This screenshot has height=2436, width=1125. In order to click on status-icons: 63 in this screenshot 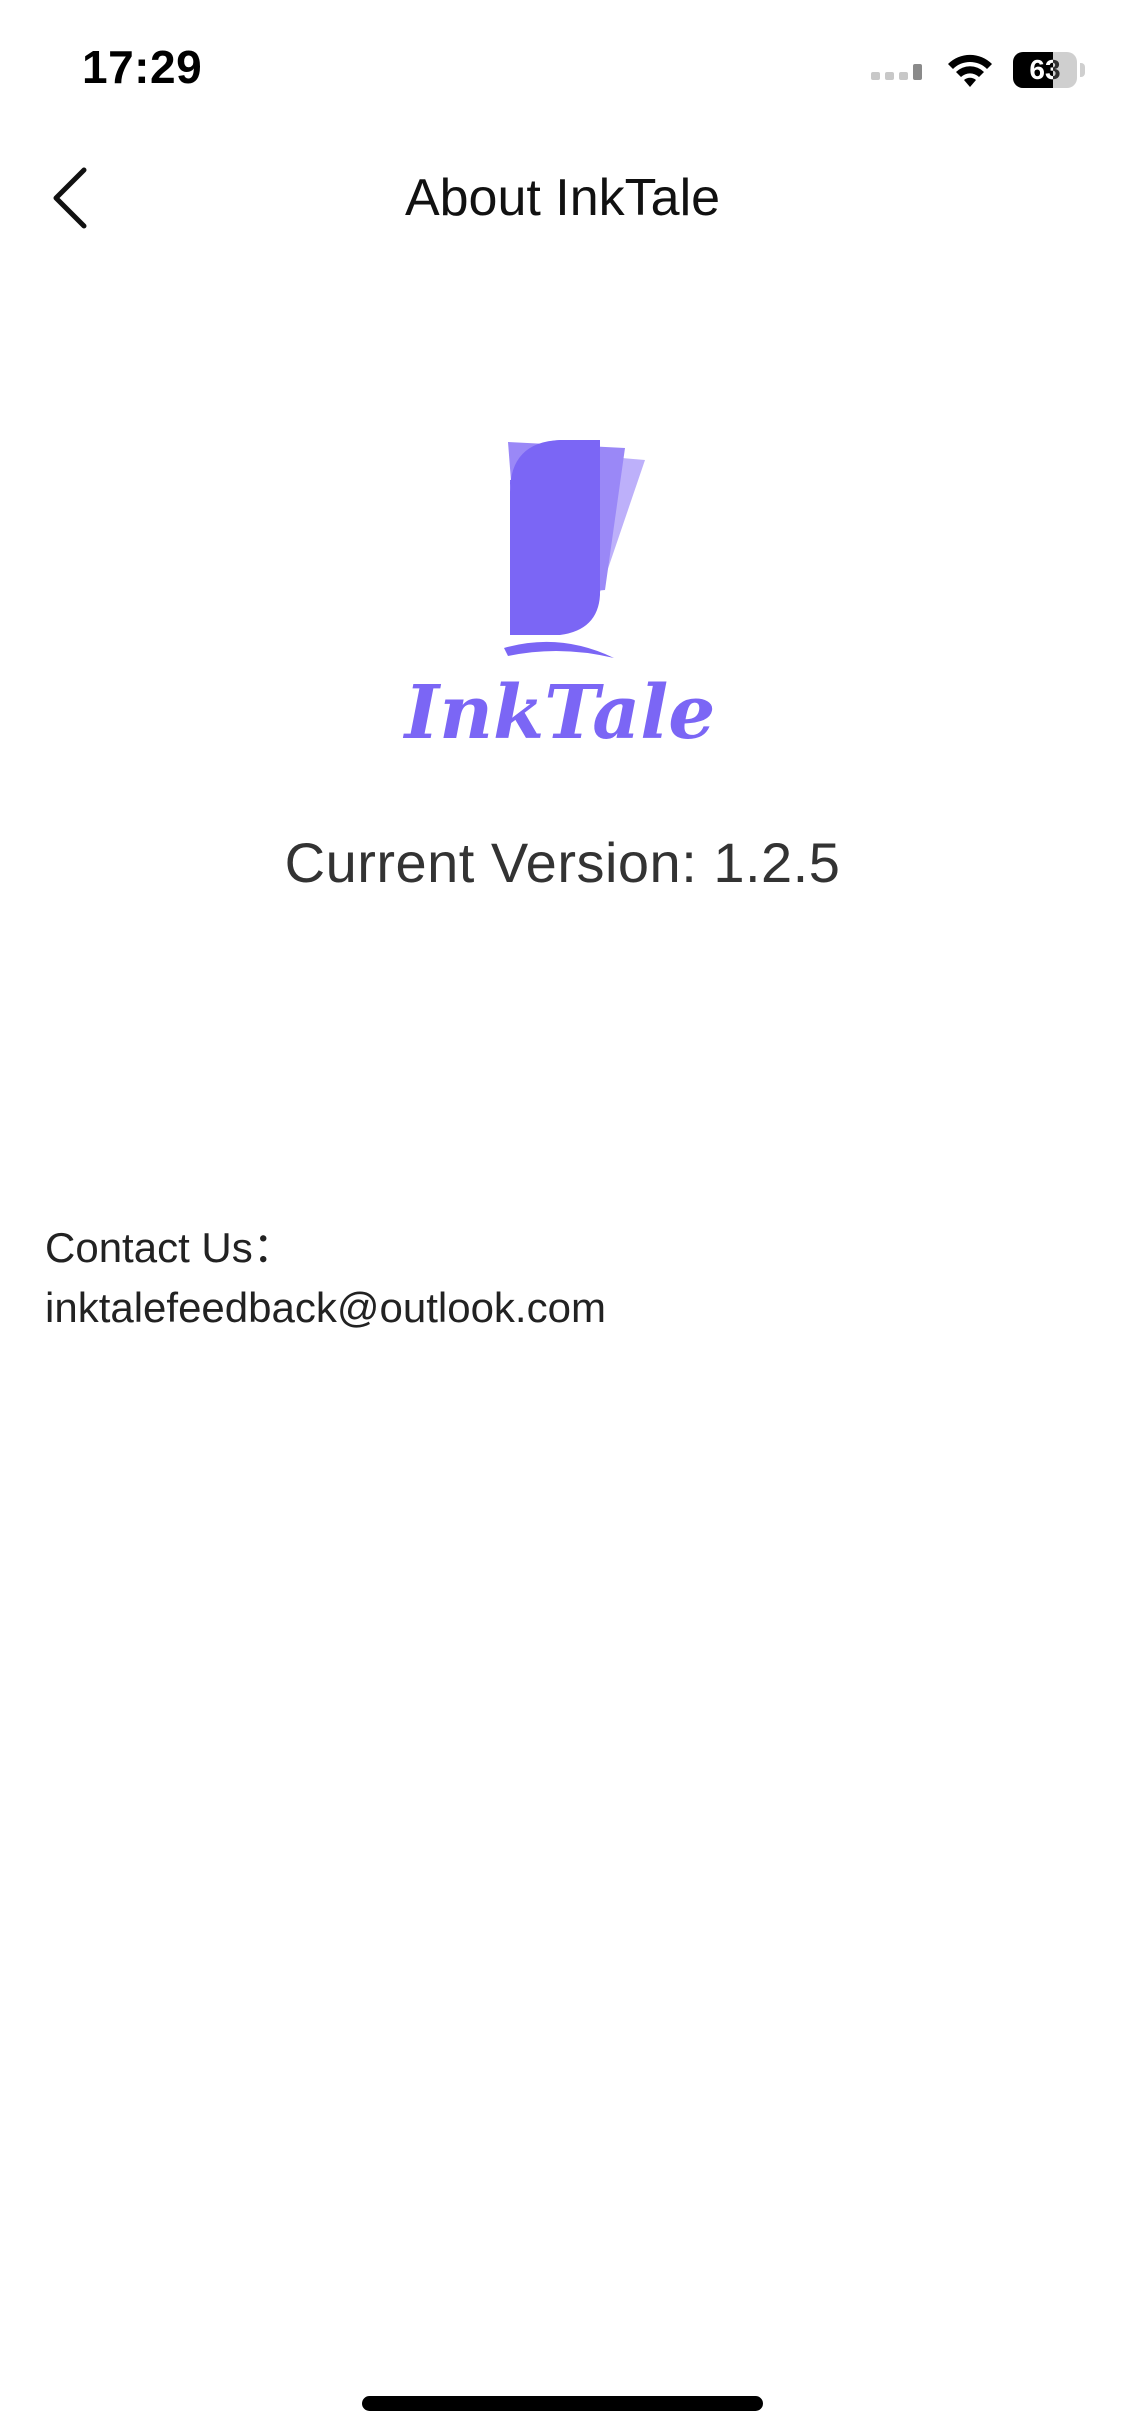, I will do `click(978, 70)`.